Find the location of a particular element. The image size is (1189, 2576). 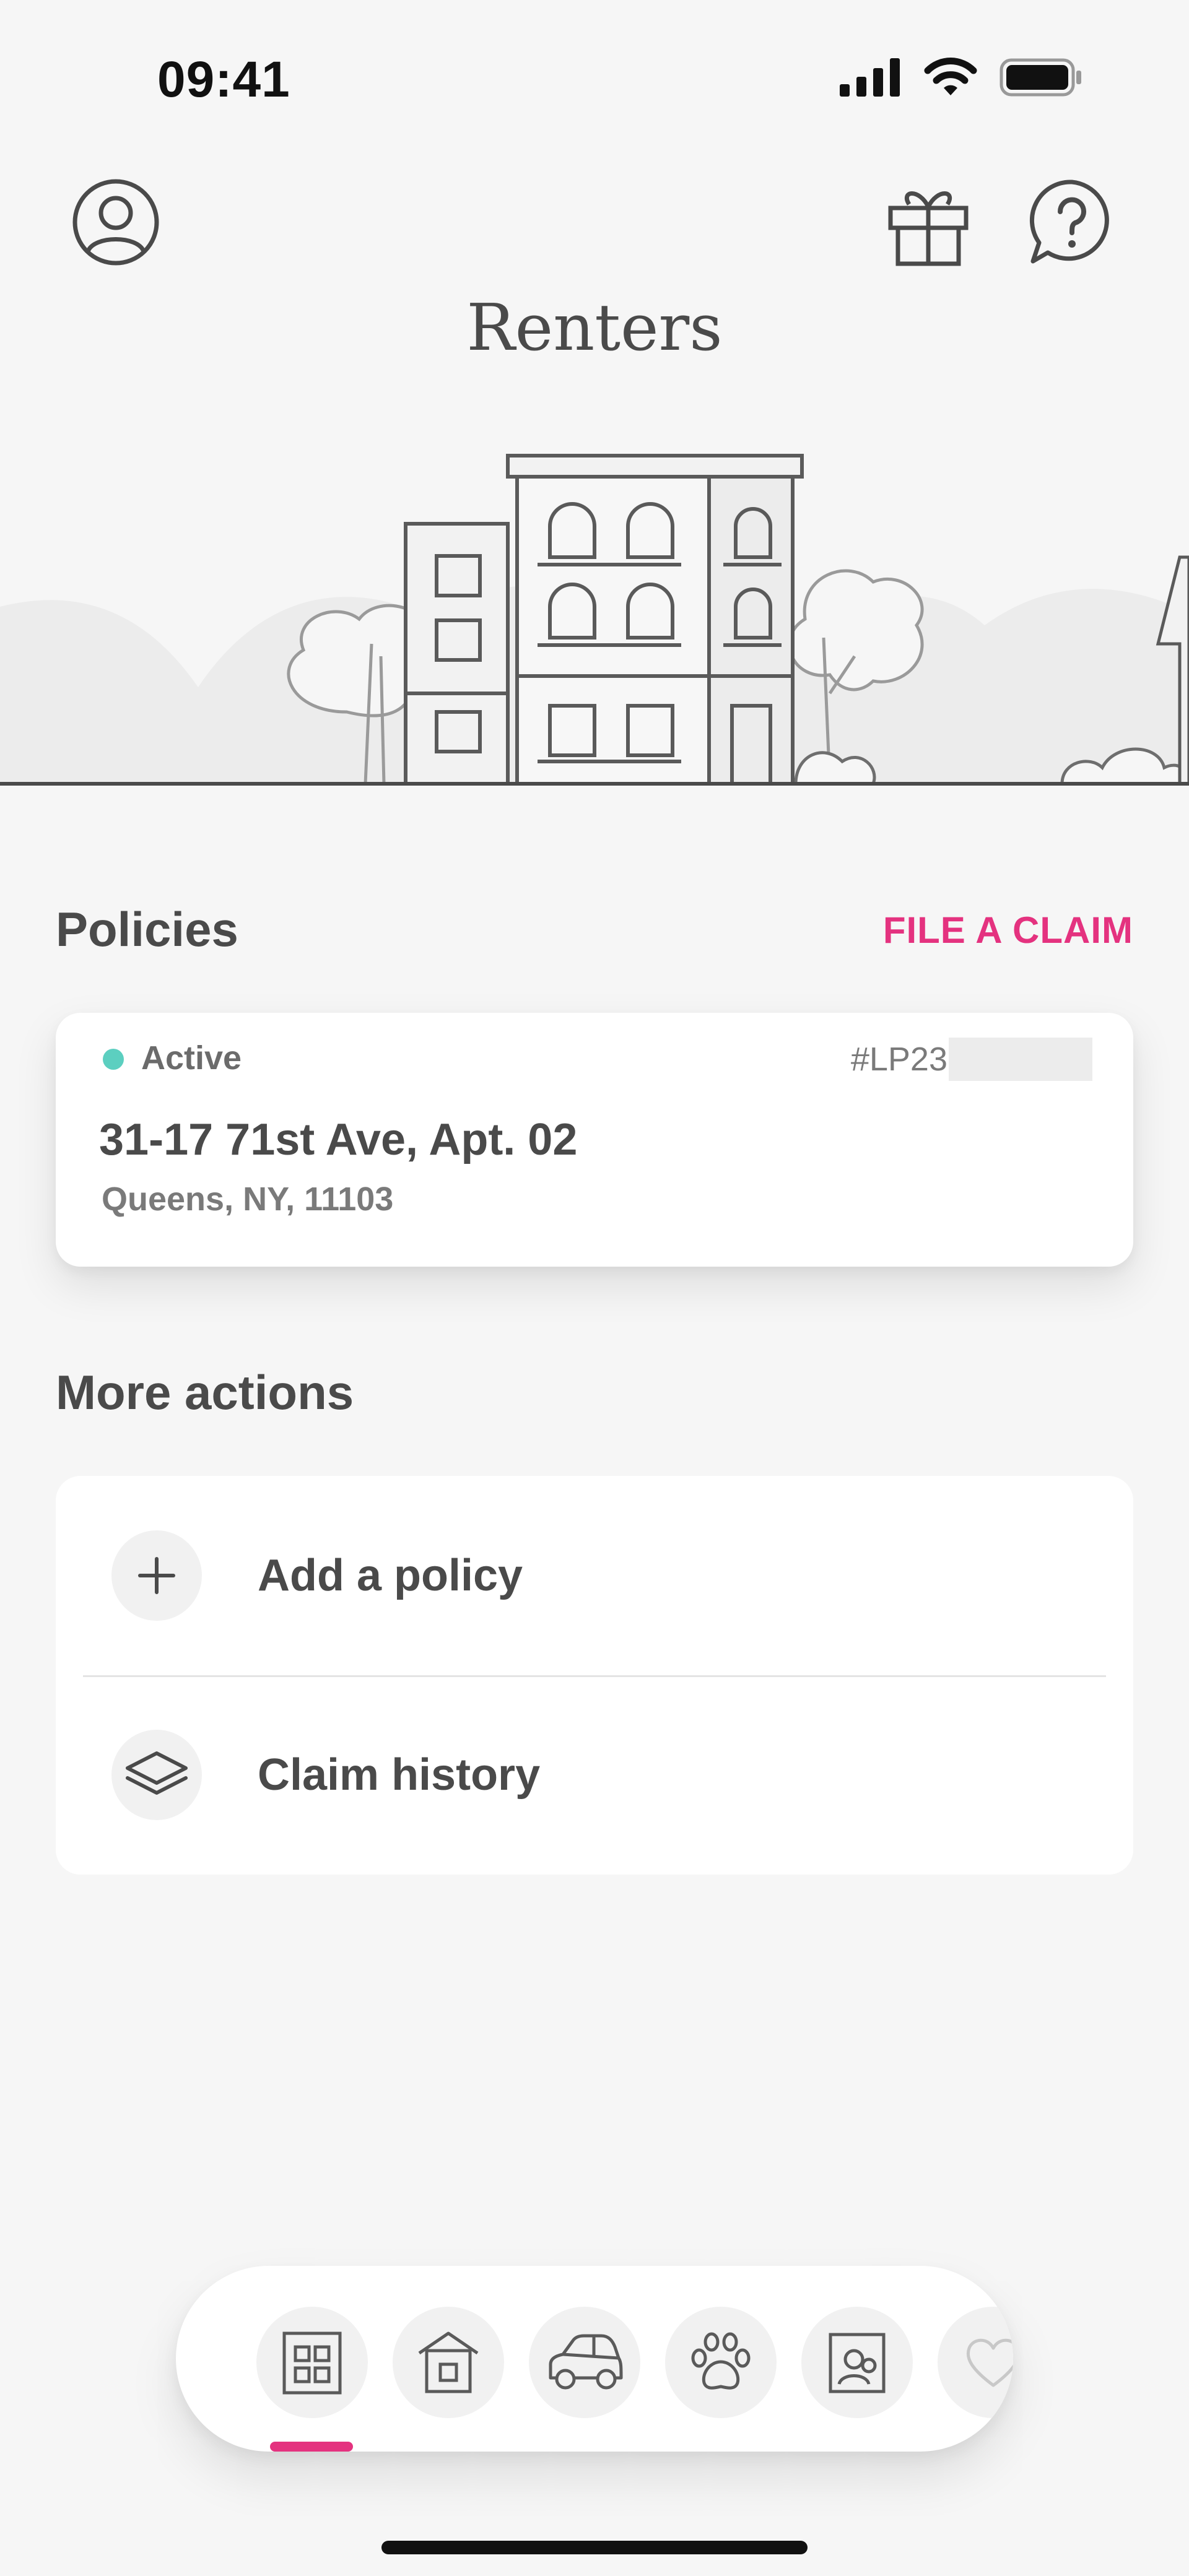

term-life-icon is located at coordinates (857, 2363).